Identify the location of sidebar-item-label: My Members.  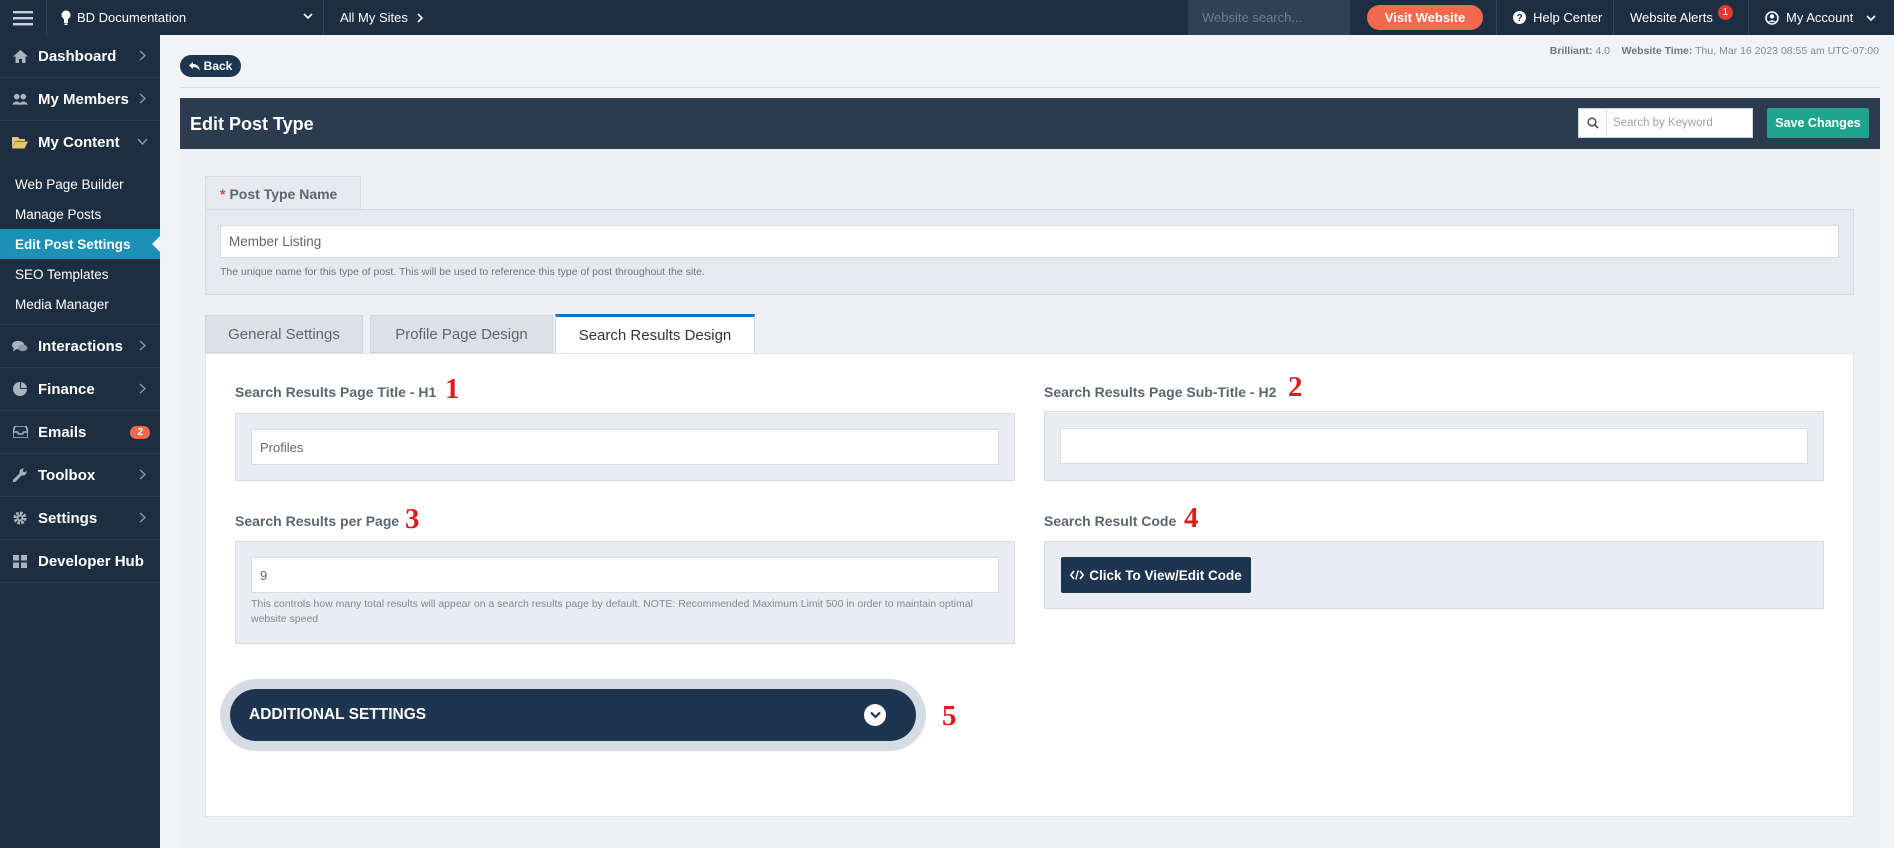
(83, 99).